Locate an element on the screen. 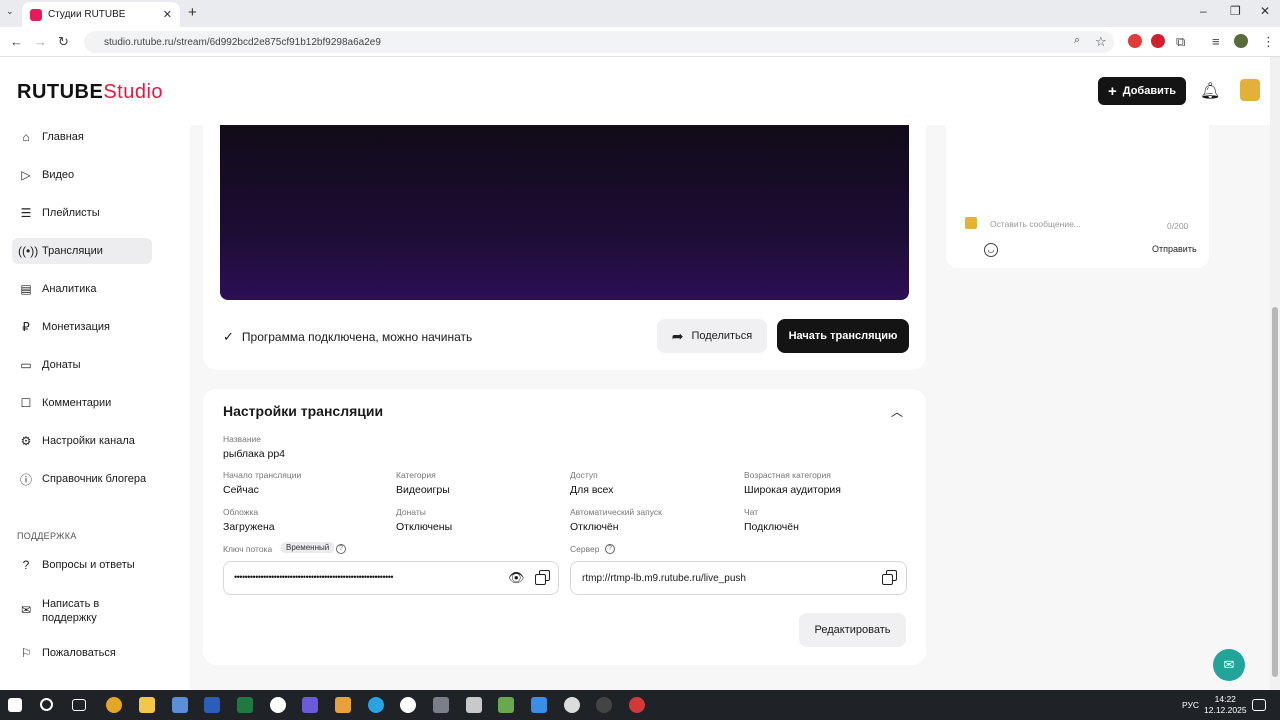  playlist-icon: ☰ is located at coordinates (26, 213).